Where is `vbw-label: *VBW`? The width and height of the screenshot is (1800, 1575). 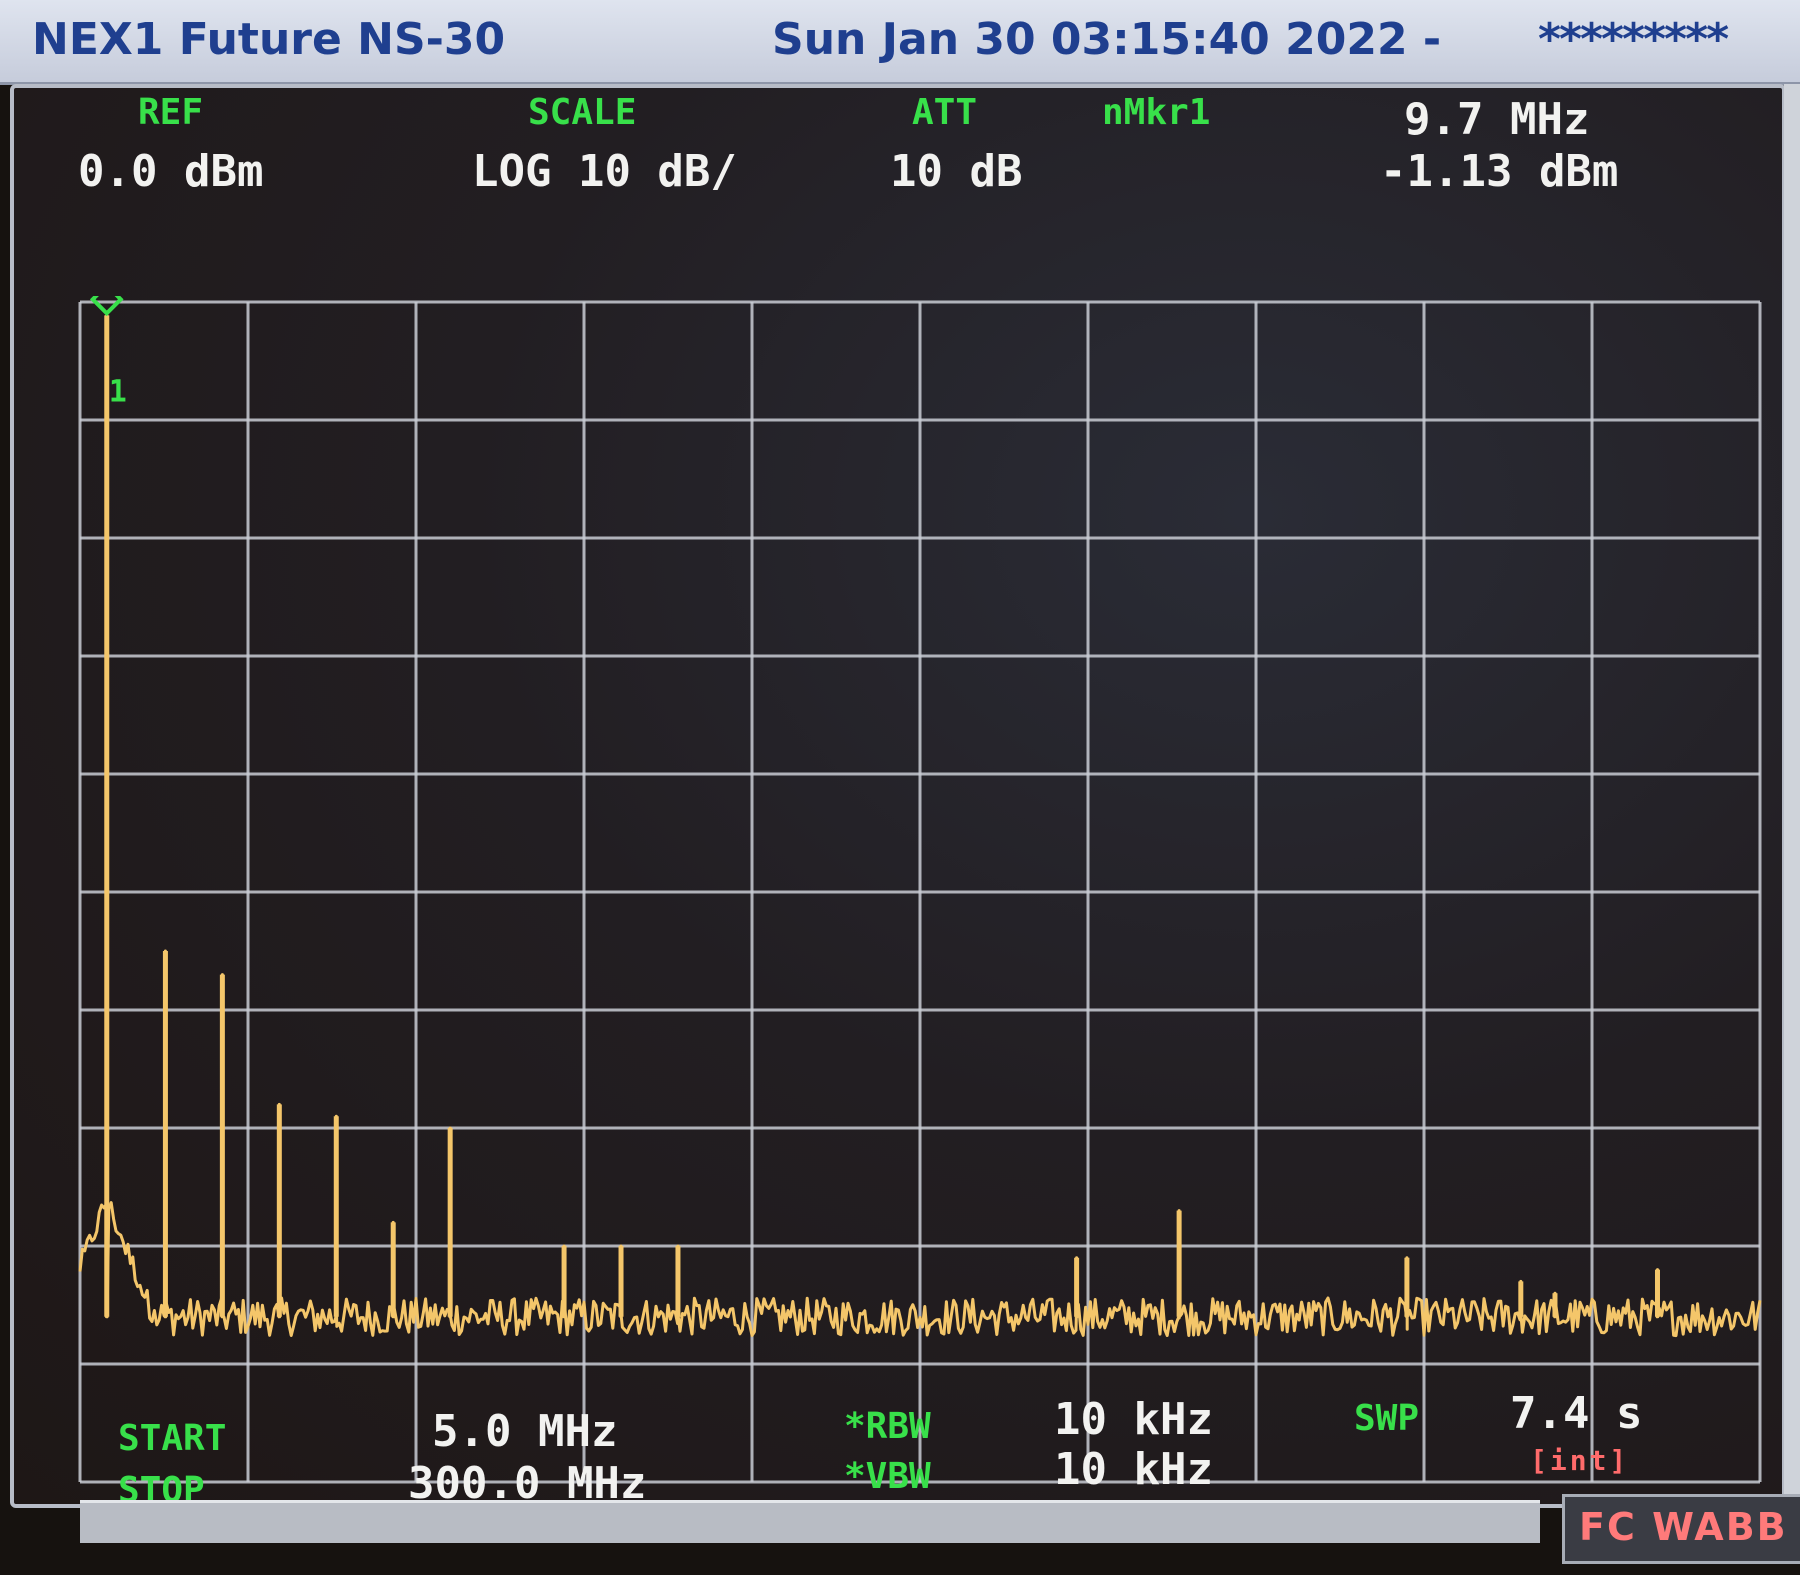 vbw-label: *VBW is located at coordinates (887, 1476).